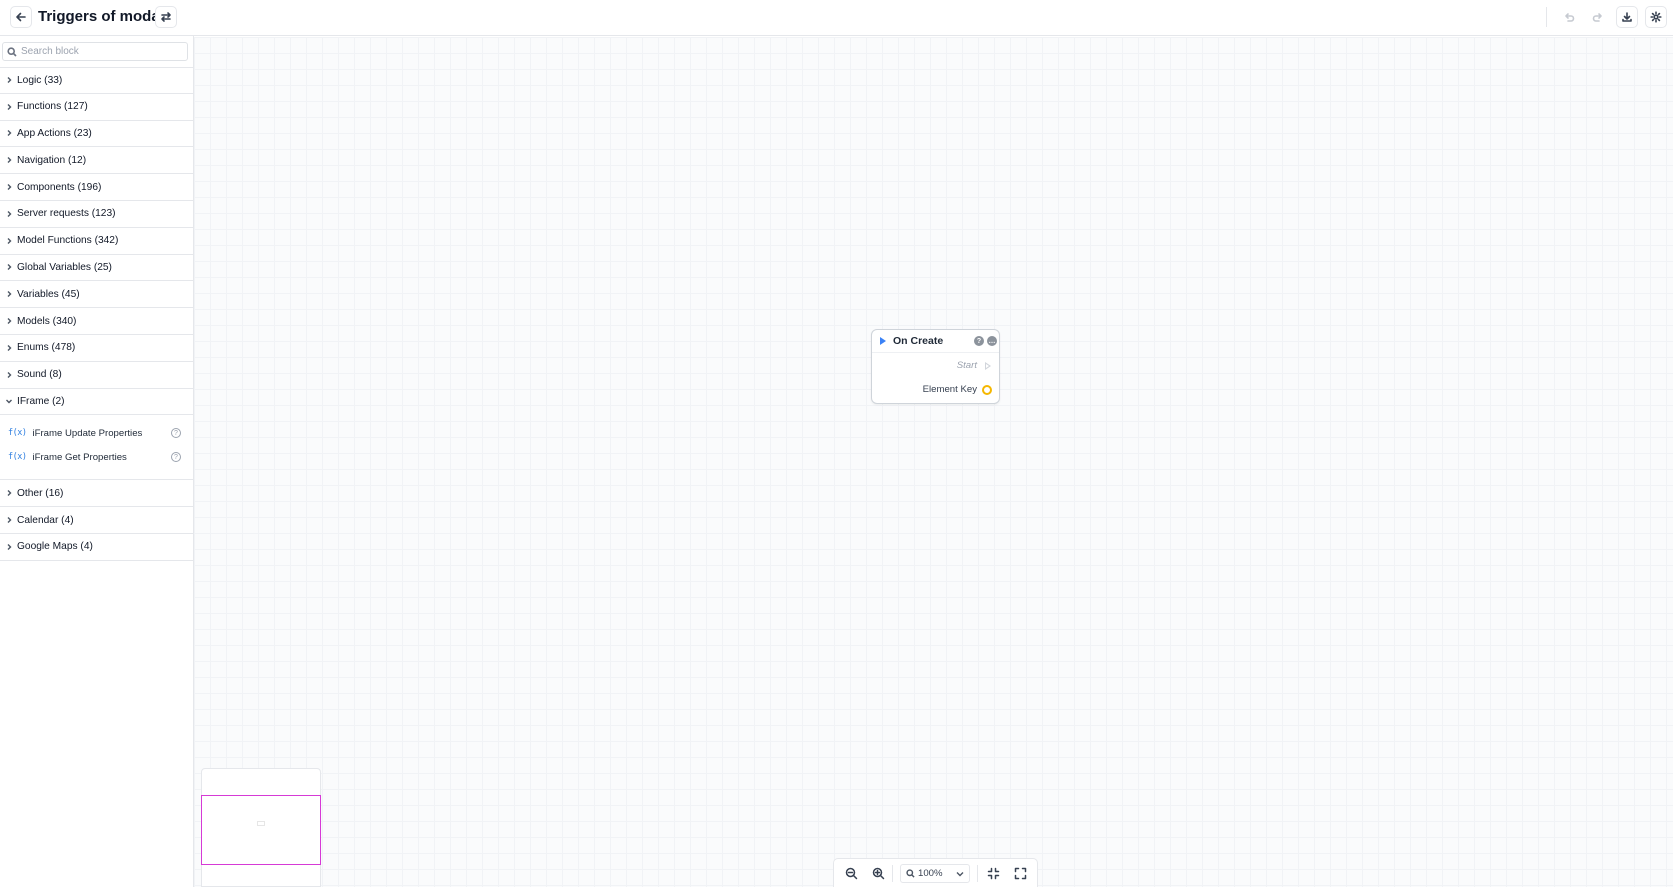 This screenshot has width=1673, height=887. Describe the element at coordinates (46, 348) in the screenshot. I see `category-label: Enums (478)` at that location.